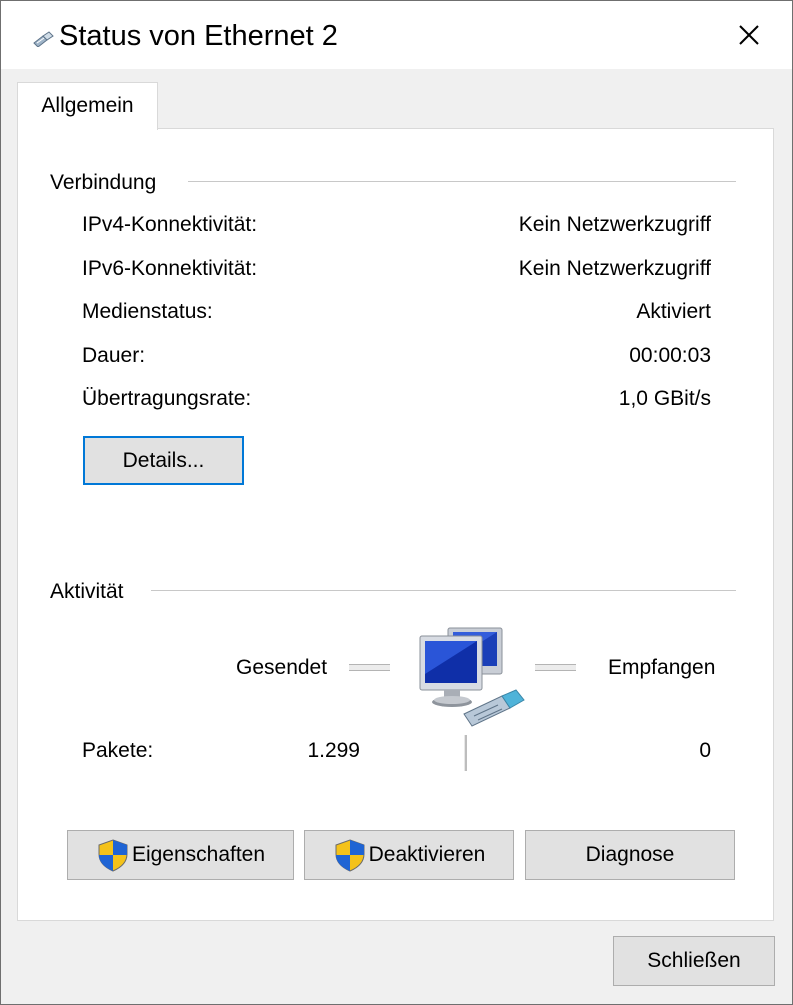  Describe the element at coordinates (44, 41) in the screenshot. I see `ethernet-adapter-icon` at that location.